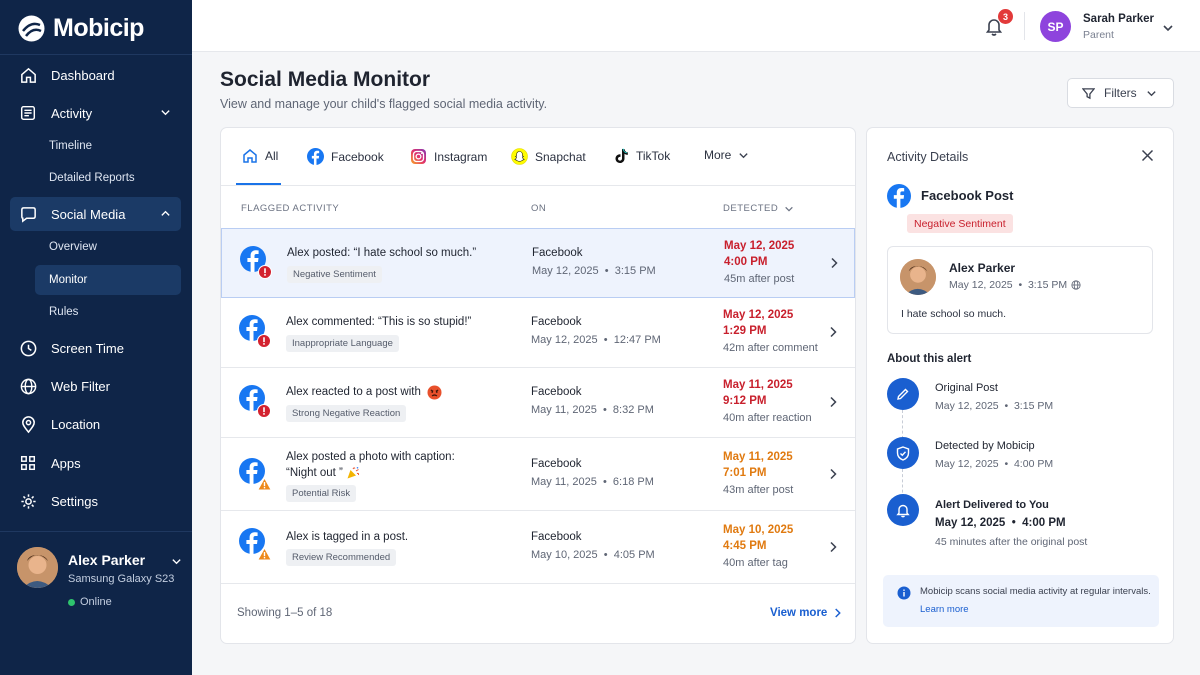 Image resolution: width=1200 pixels, height=675 pixels. I want to click on child-profile: Alex Parker Samsung Galaxy S23 Online, so click(99, 582).